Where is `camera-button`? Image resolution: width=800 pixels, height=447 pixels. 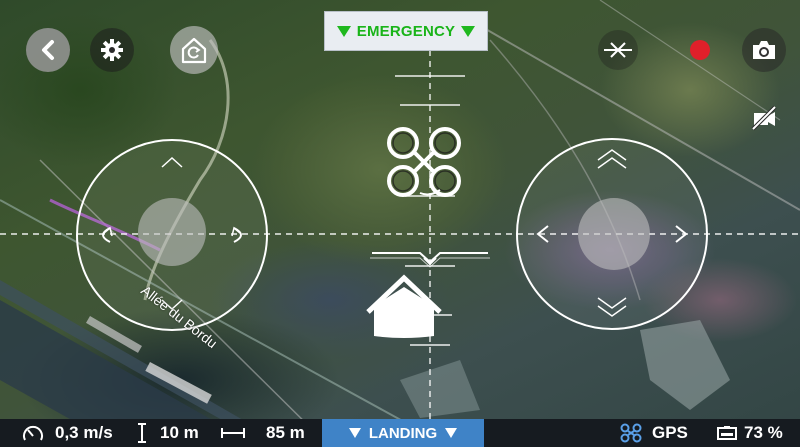
camera-button is located at coordinates (764, 50).